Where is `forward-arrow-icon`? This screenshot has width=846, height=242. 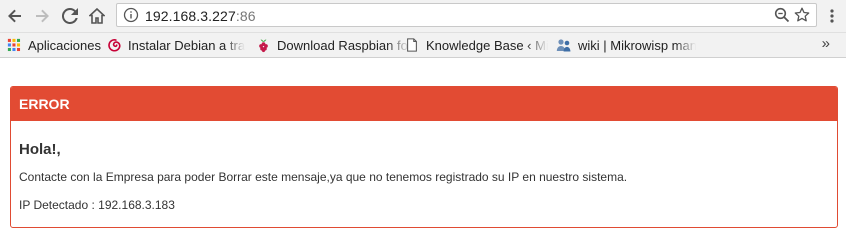 forward-arrow-icon is located at coordinates (42, 16).